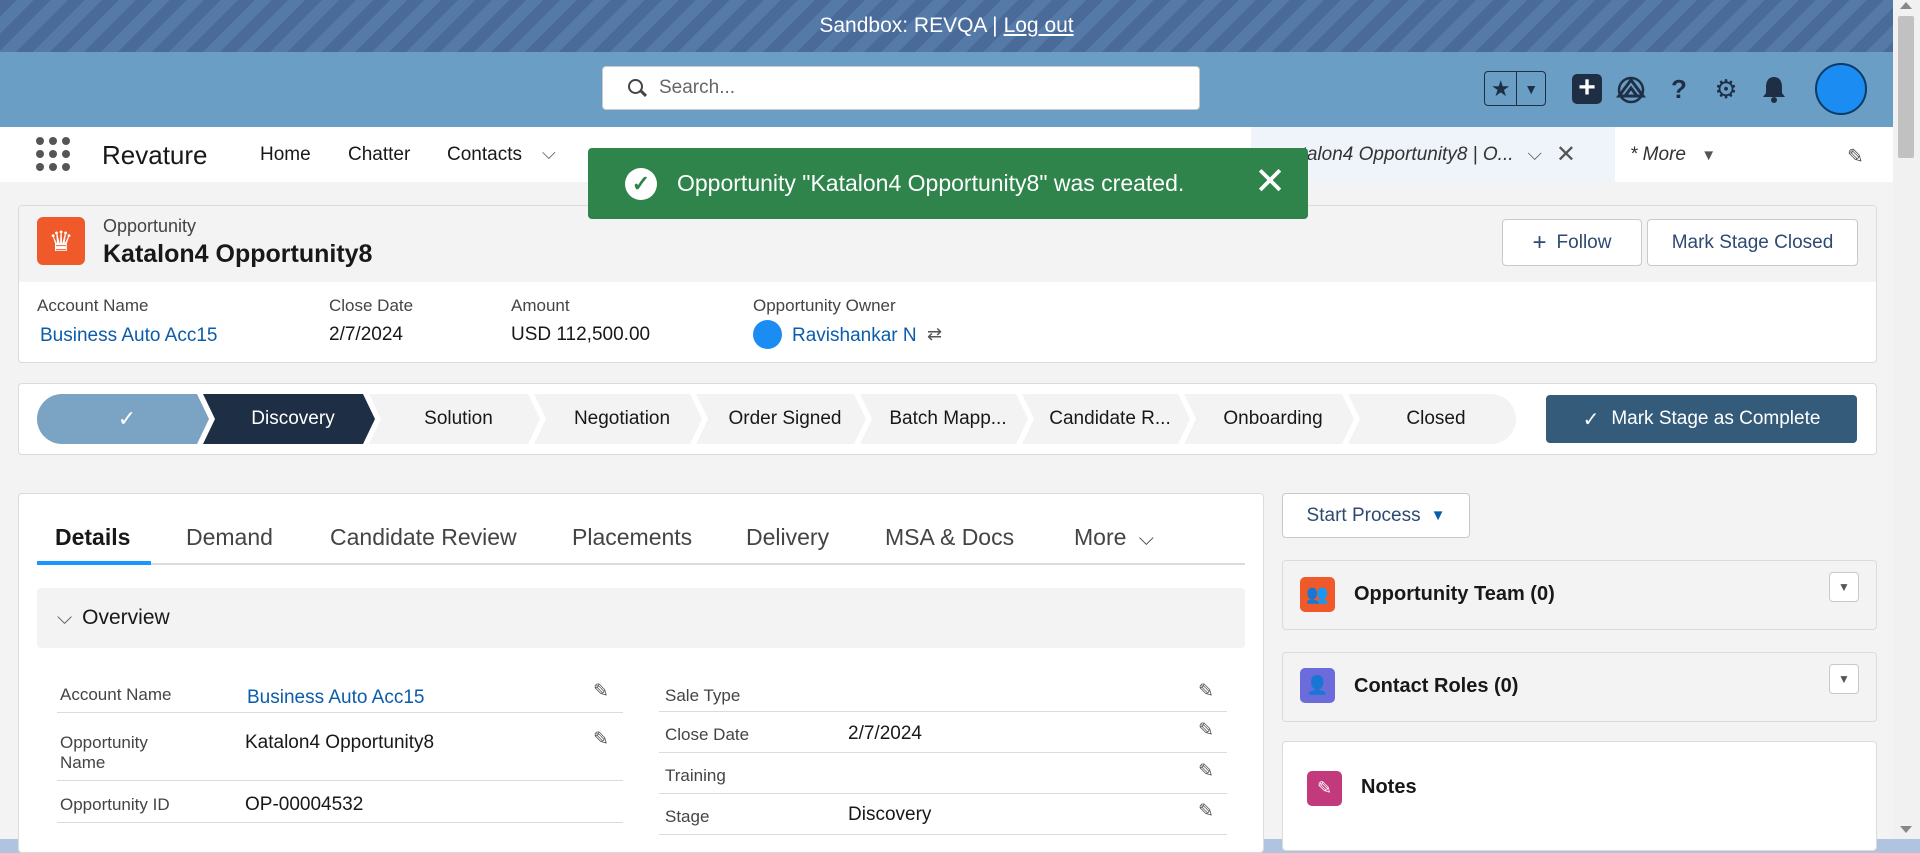 The image size is (1920, 853). I want to click on app-name: Revature, so click(155, 155).